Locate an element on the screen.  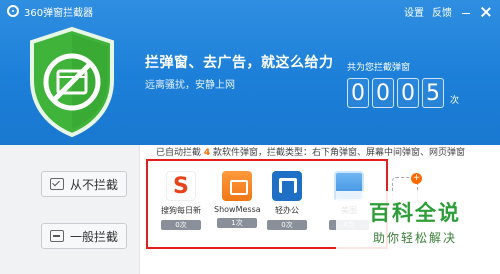
app-count-badge: 1次 is located at coordinates (237, 223).